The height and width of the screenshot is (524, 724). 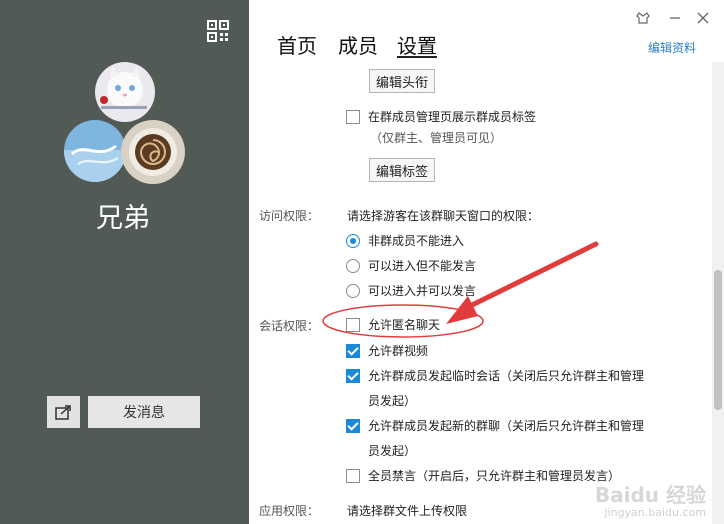 What do you see at coordinates (153, 152) in the screenshot?
I see `member-avatar-coffee` at bounding box center [153, 152].